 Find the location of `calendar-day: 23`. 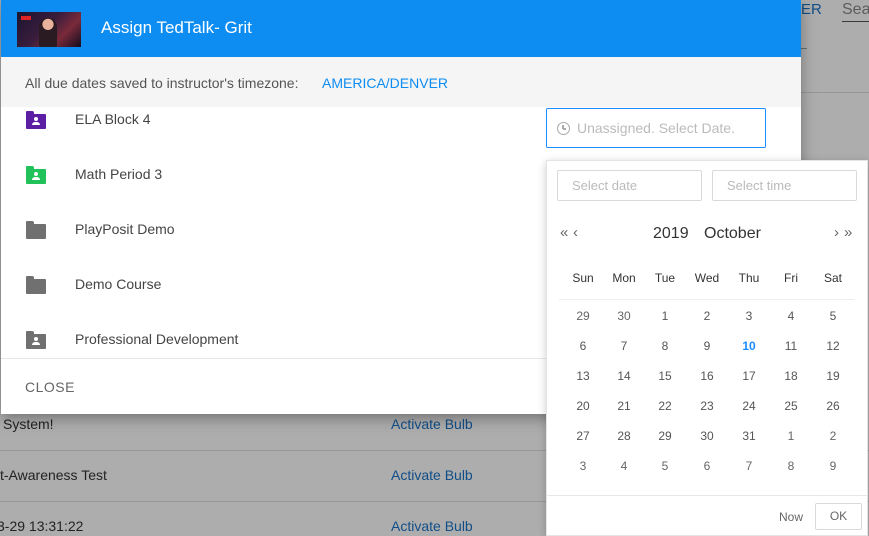

calendar-day: 23 is located at coordinates (707, 406).